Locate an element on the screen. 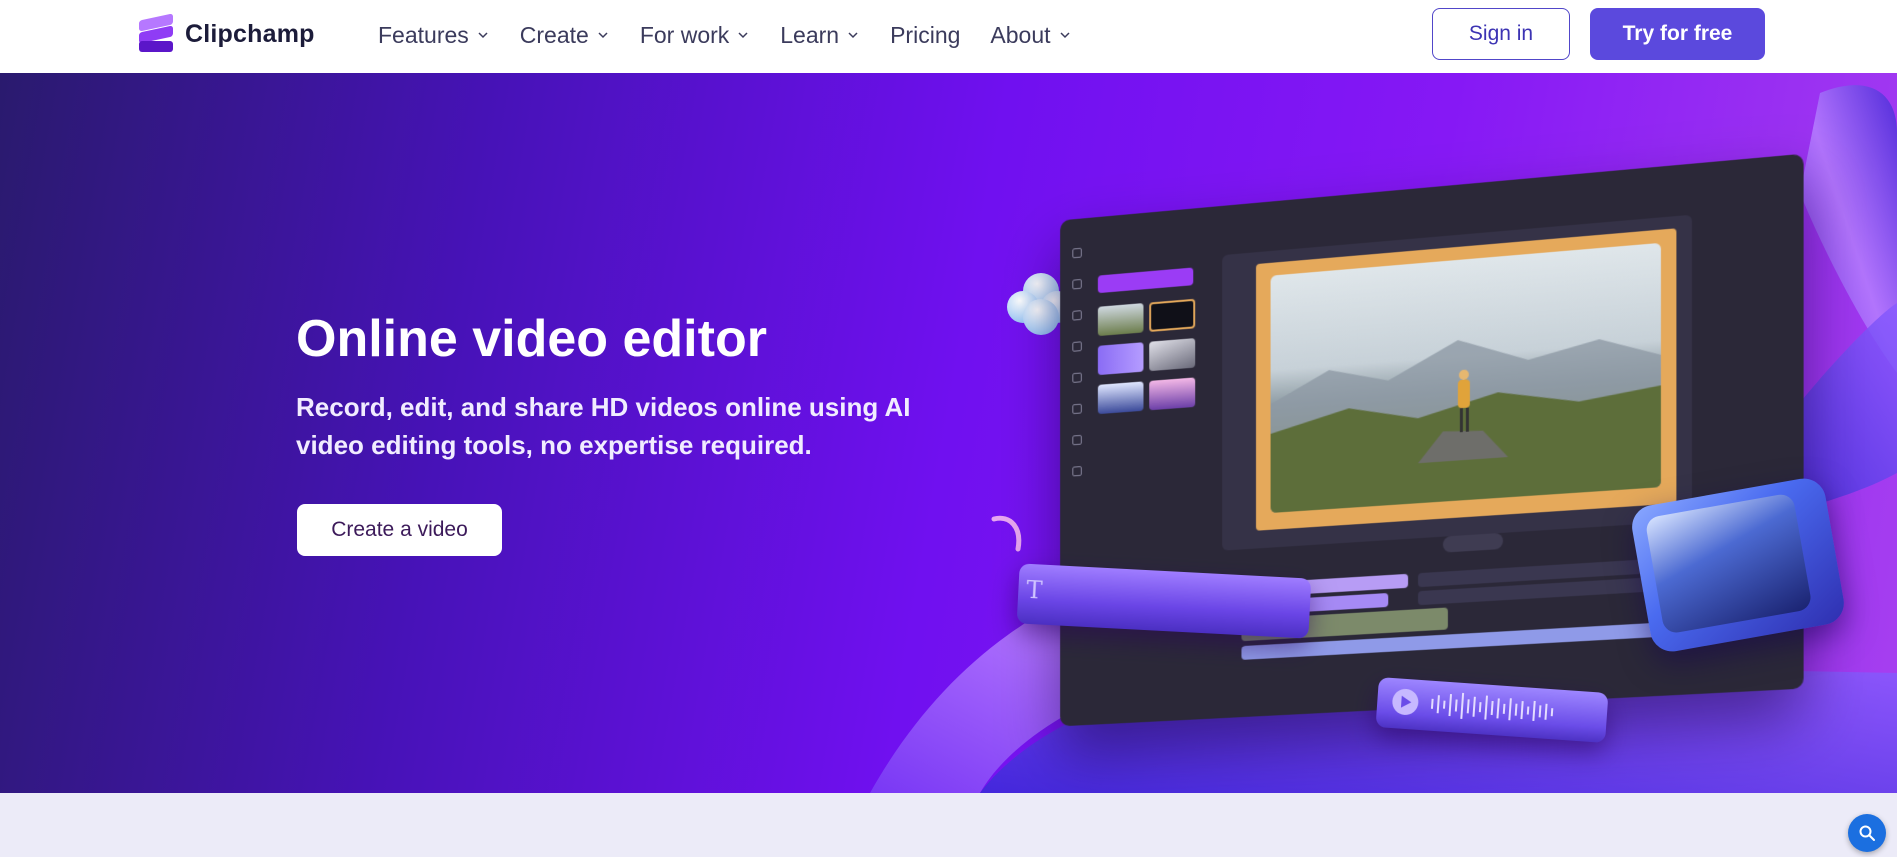  nav-item-label: About is located at coordinates (1020, 35).